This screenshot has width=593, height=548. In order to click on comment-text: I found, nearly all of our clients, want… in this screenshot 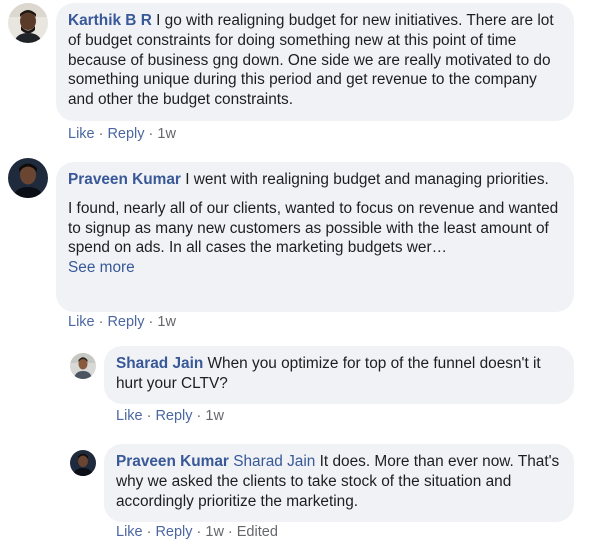, I will do `click(313, 228)`.